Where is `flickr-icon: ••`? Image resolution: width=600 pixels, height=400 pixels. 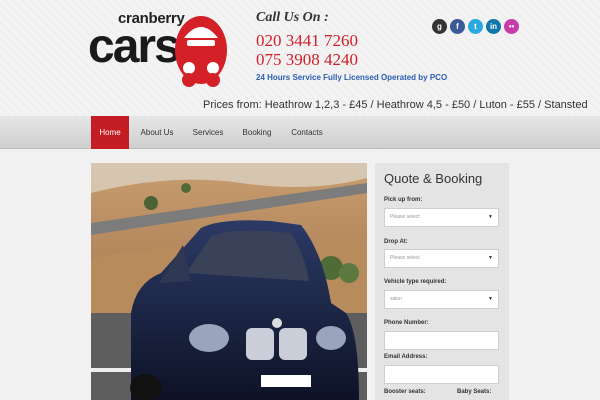
flickr-icon: •• is located at coordinates (511, 26).